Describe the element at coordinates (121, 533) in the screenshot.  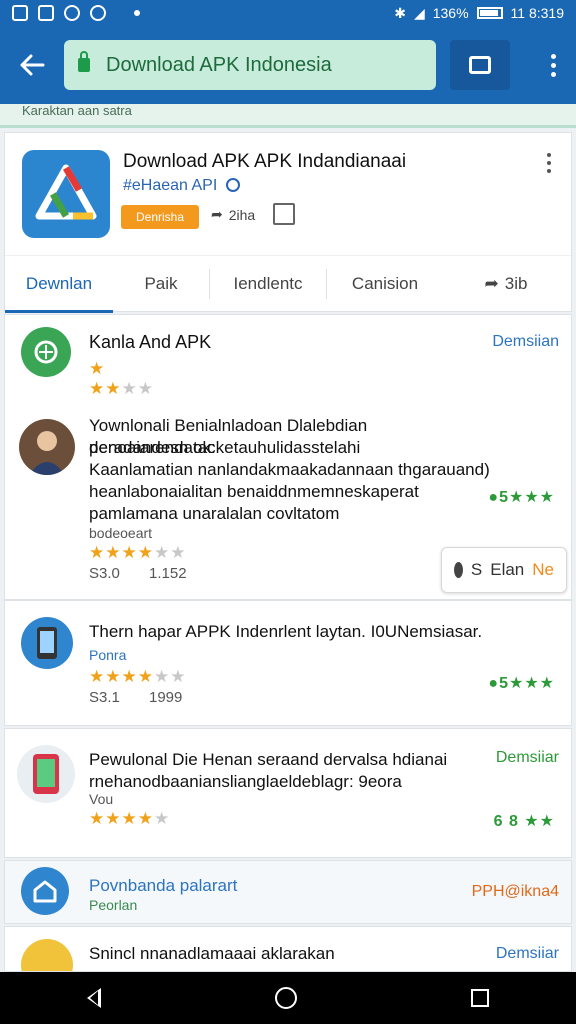
I see `review-meta: bodeoeart` at that location.